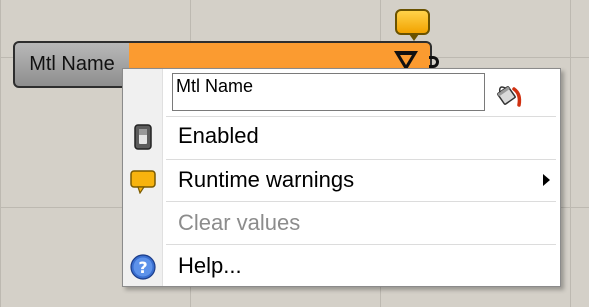 The width and height of the screenshot is (589, 307). Describe the element at coordinates (328, 92) in the screenshot. I see `name-field` at that location.